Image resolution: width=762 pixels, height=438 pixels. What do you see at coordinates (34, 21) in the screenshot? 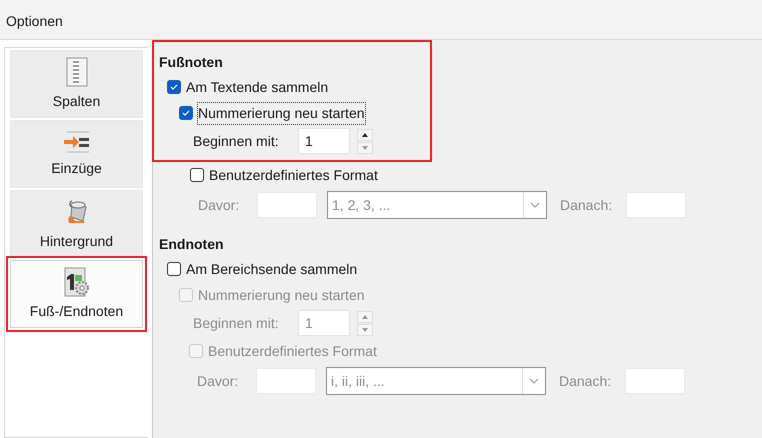
I see `window-title: Optionen` at bounding box center [34, 21].